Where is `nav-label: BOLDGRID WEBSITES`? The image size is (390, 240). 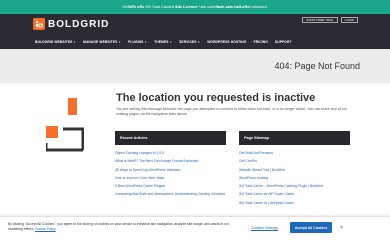 nav-label: BOLDGRID WEBSITES is located at coordinates (54, 42).